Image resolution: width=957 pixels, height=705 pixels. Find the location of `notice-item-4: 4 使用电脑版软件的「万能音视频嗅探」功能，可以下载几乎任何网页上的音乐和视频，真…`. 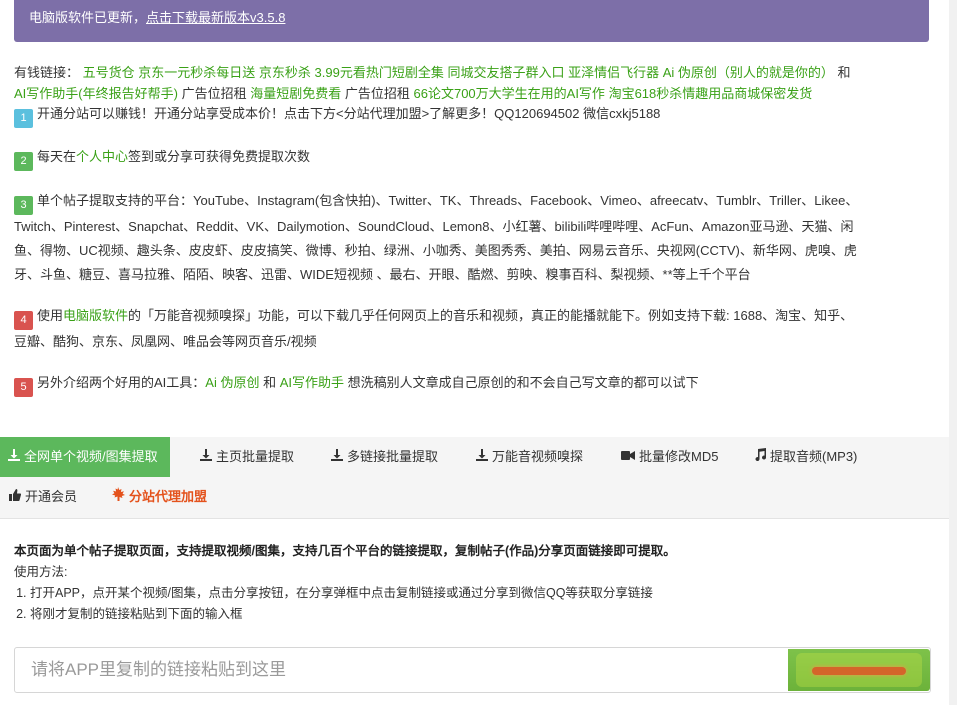

notice-item-4: 4 使用电脑版软件的「万能音视频嗅探」功能，可以下载几乎任何网页上的音乐和视频，真… is located at coordinates (474, 329).